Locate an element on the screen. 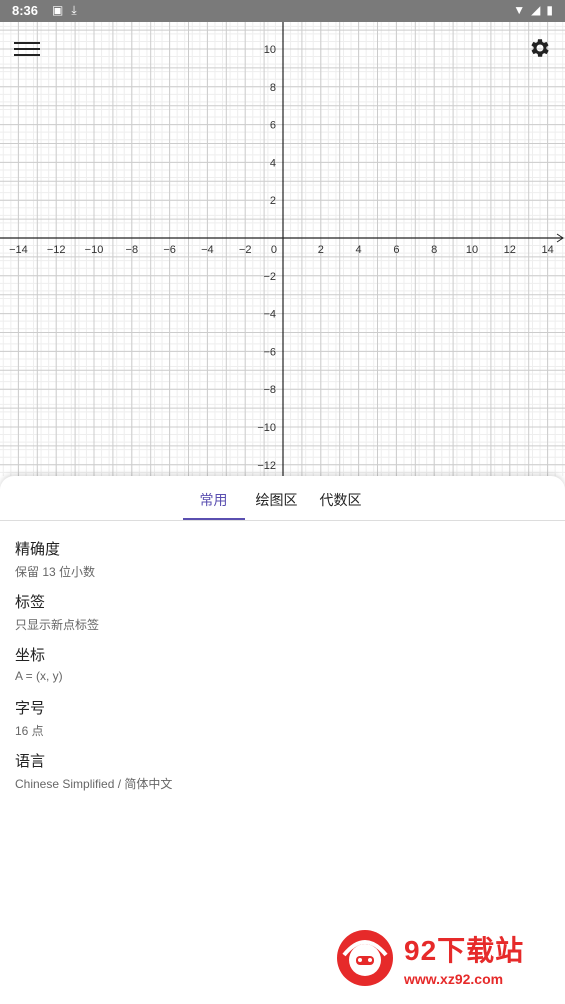 The height and width of the screenshot is (1004, 565). x-tick-label: −8 is located at coordinates (132, 250).